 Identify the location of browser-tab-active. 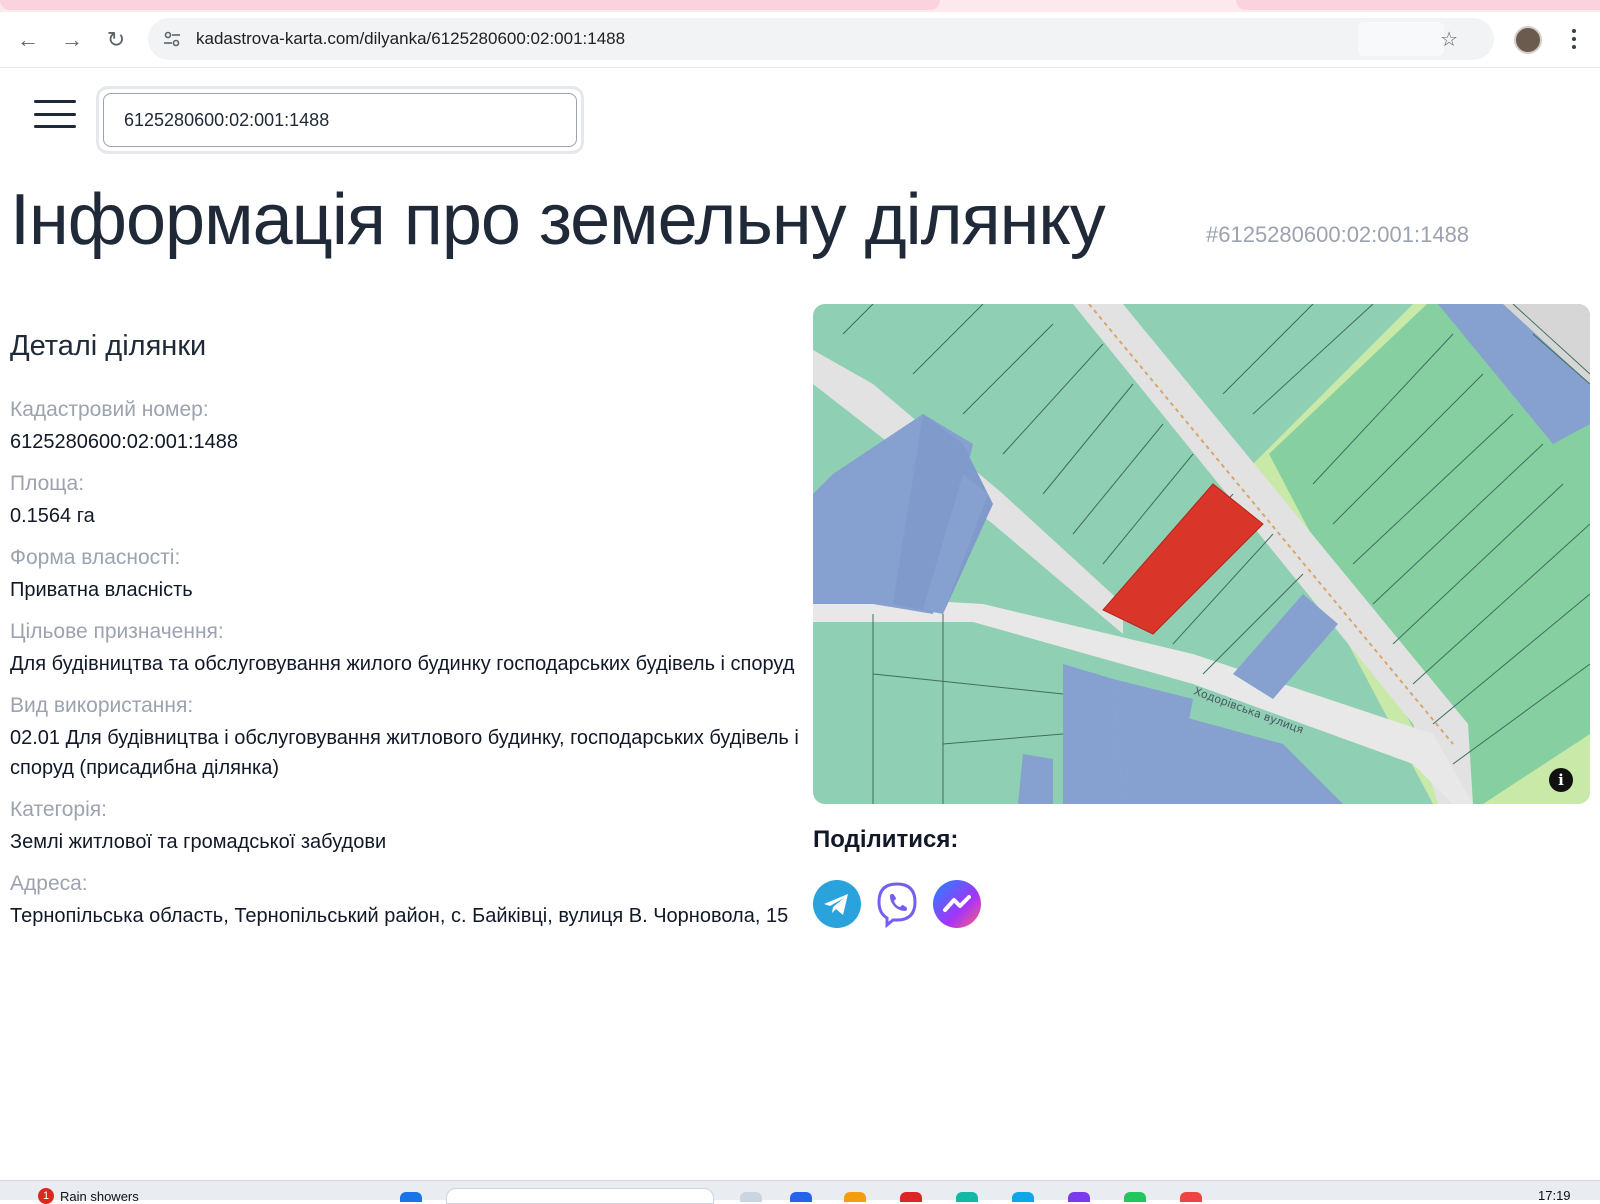
(470, 5).